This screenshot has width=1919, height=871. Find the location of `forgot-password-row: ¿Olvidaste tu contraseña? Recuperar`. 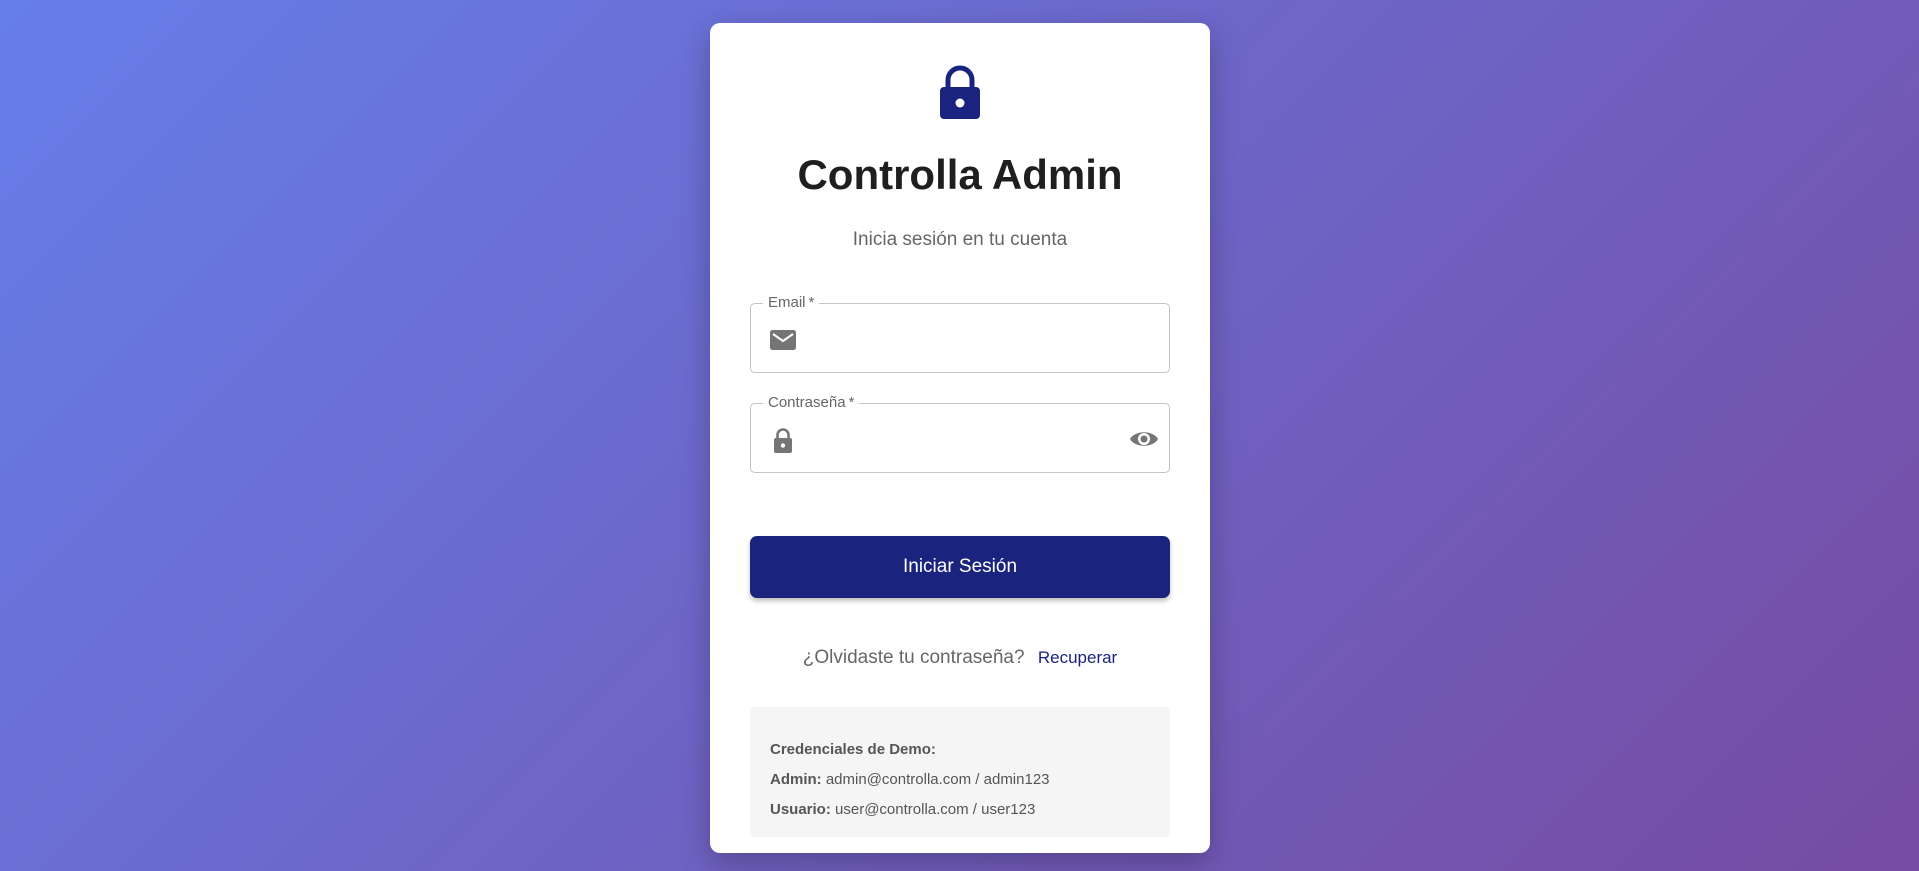

forgot-password-row: ¿Olvidaste tu contraseña? Recuperar is located at coordinates (960, 658).